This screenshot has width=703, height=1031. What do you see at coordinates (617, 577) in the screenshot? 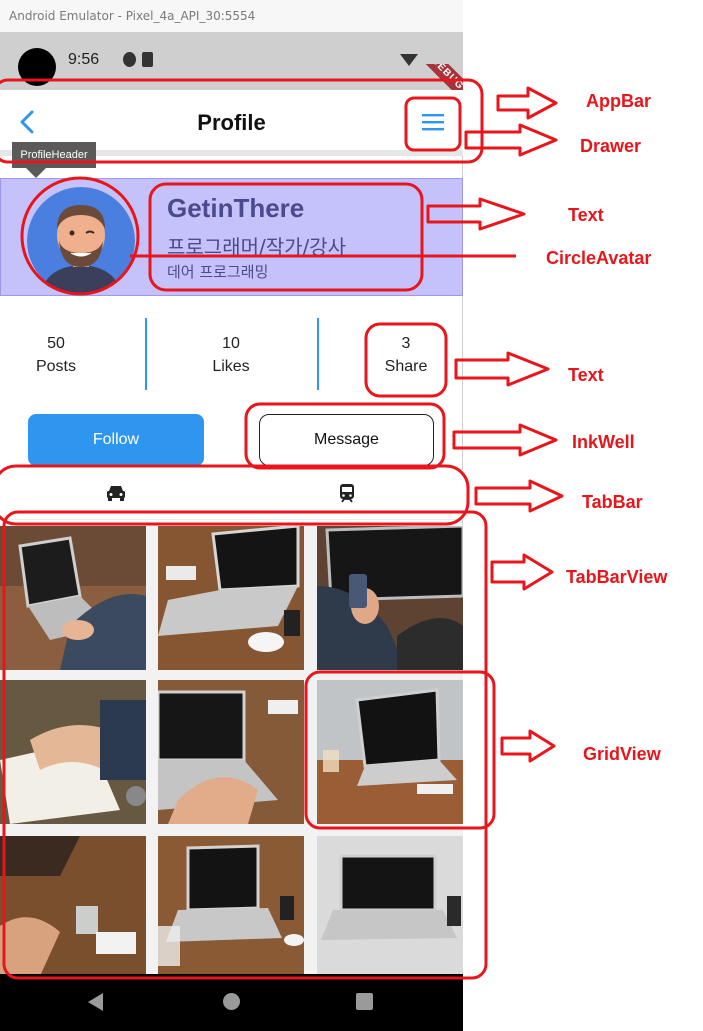
I see `annotation-label-tabbarview: TabBarView` at bounding box center [617, 577].